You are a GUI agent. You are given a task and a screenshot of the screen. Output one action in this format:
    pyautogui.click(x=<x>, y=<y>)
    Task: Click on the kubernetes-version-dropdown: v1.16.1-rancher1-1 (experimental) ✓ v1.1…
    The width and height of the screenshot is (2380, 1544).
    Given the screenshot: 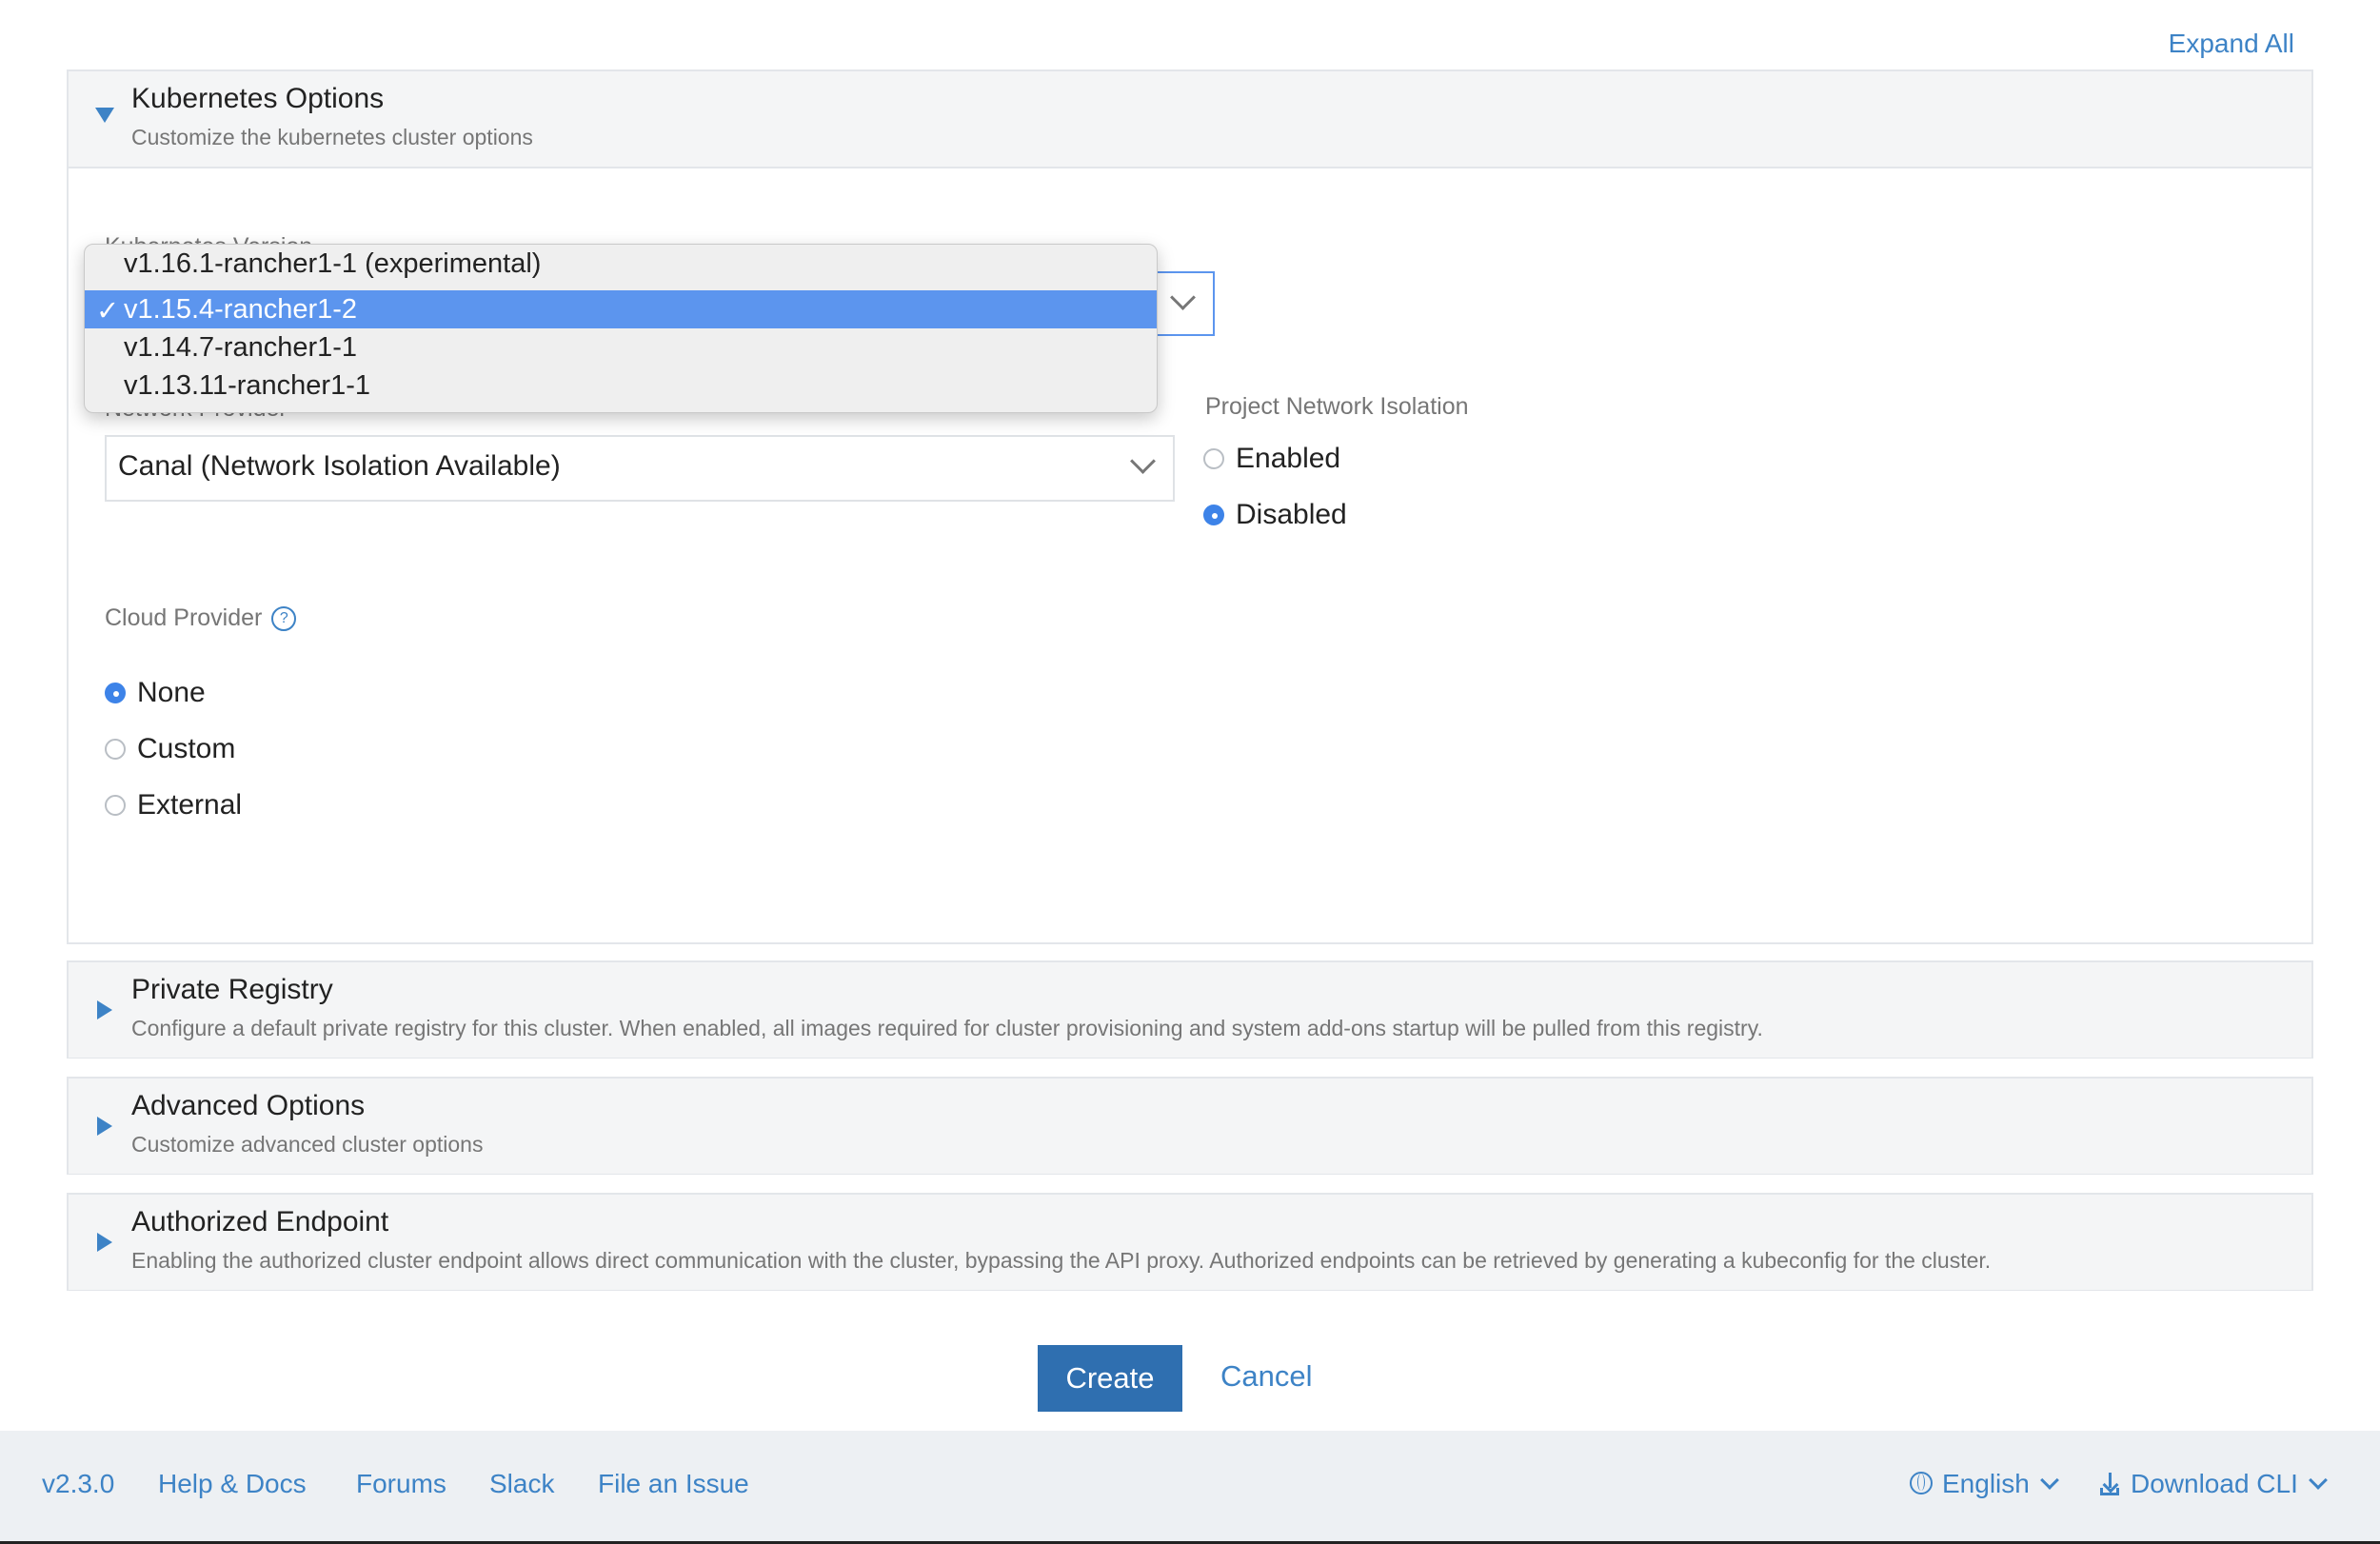 What is the action you would take?
    pyautogui.click(x=621, y=328)
    